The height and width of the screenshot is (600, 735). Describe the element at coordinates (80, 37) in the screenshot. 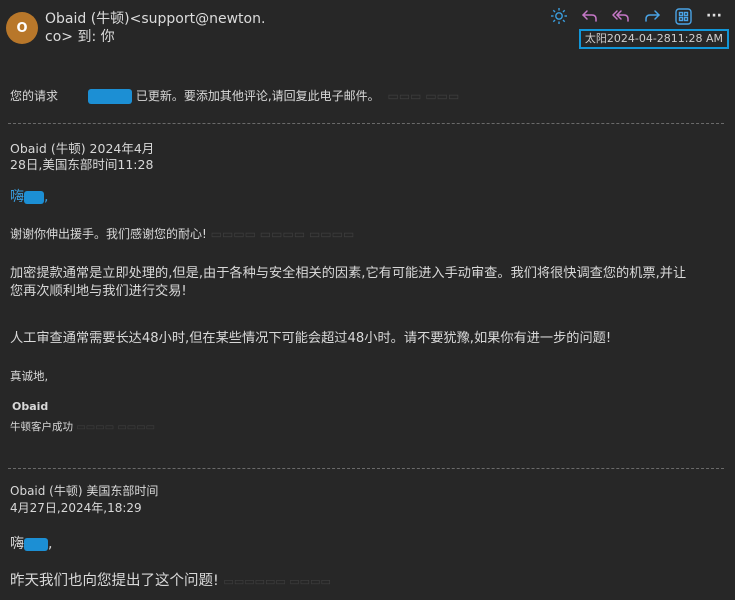

I see `recipient-line: co> 到: 你` at that location.